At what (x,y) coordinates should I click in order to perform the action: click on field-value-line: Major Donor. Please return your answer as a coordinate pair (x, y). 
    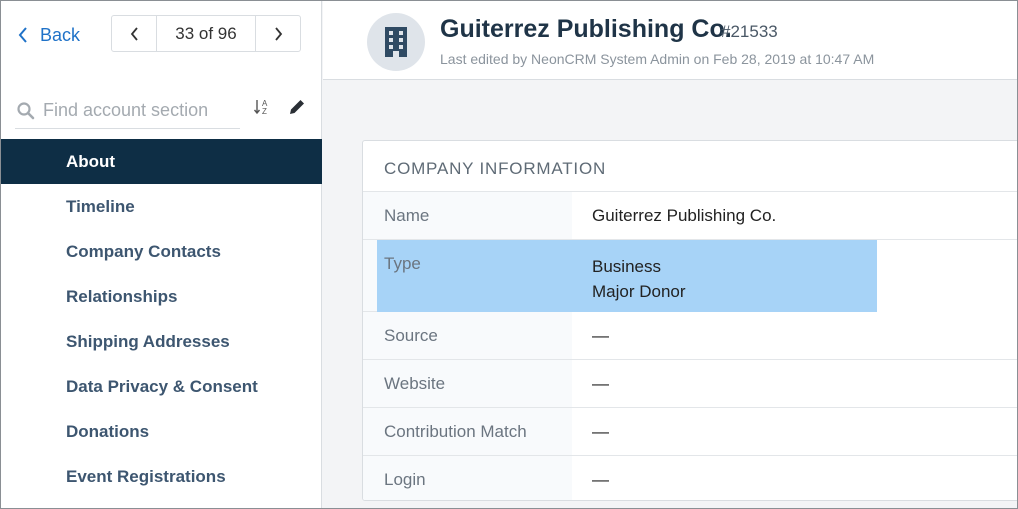
    Looking at the image, I should click on (639, 291).